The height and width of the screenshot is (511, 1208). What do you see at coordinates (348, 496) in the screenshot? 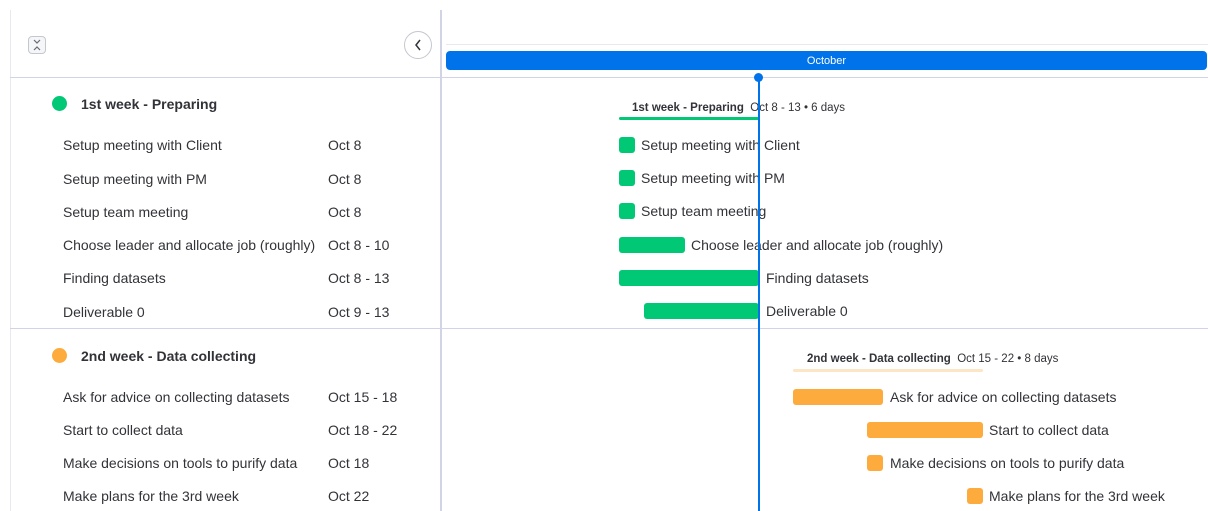
I see `task-date: Oct 22` at bounding box center [348, 496].